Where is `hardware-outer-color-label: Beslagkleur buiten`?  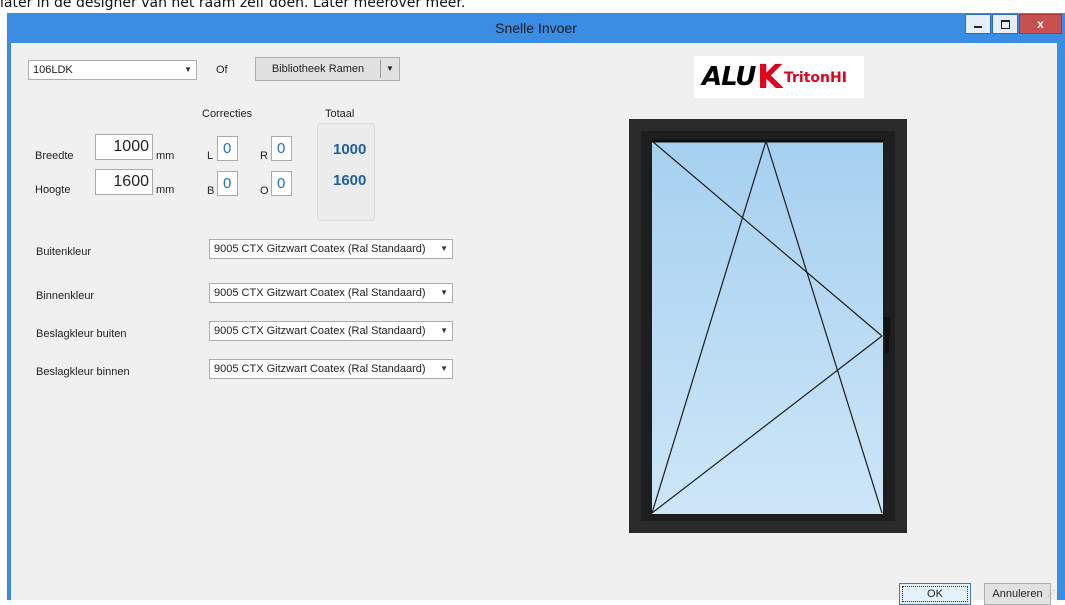
hardware-outer-color-label: Beslagkleur buiten is located at coordinates (81, 334).